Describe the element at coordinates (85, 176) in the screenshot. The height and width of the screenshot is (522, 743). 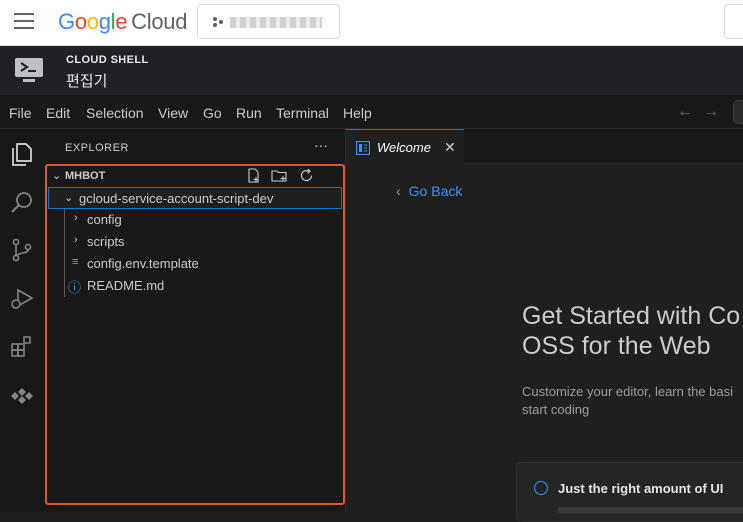
I see `workspace-name: MHBOT` at that location.